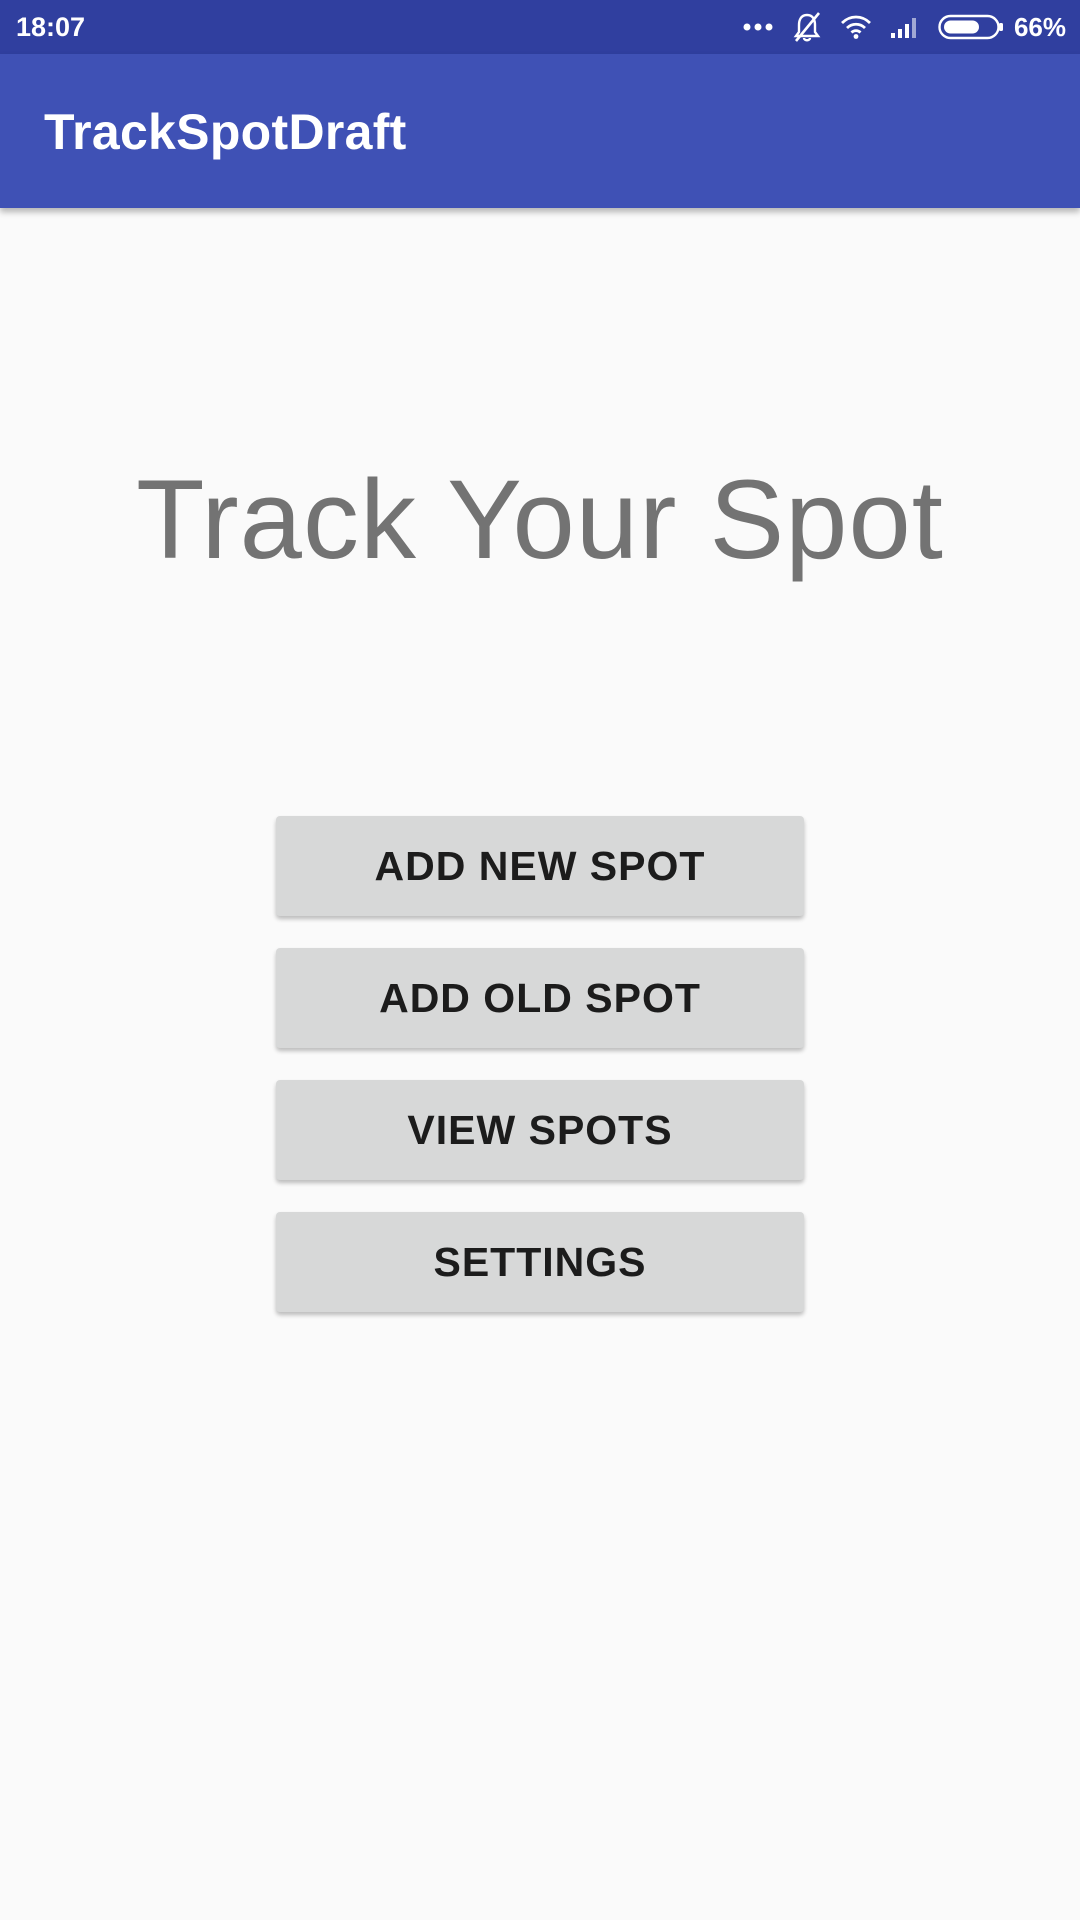 The width and height of the screenshot is (1080, 1920). I want to click on add-old-spot-button: ADD OLD SPOT, so click(540, 998).